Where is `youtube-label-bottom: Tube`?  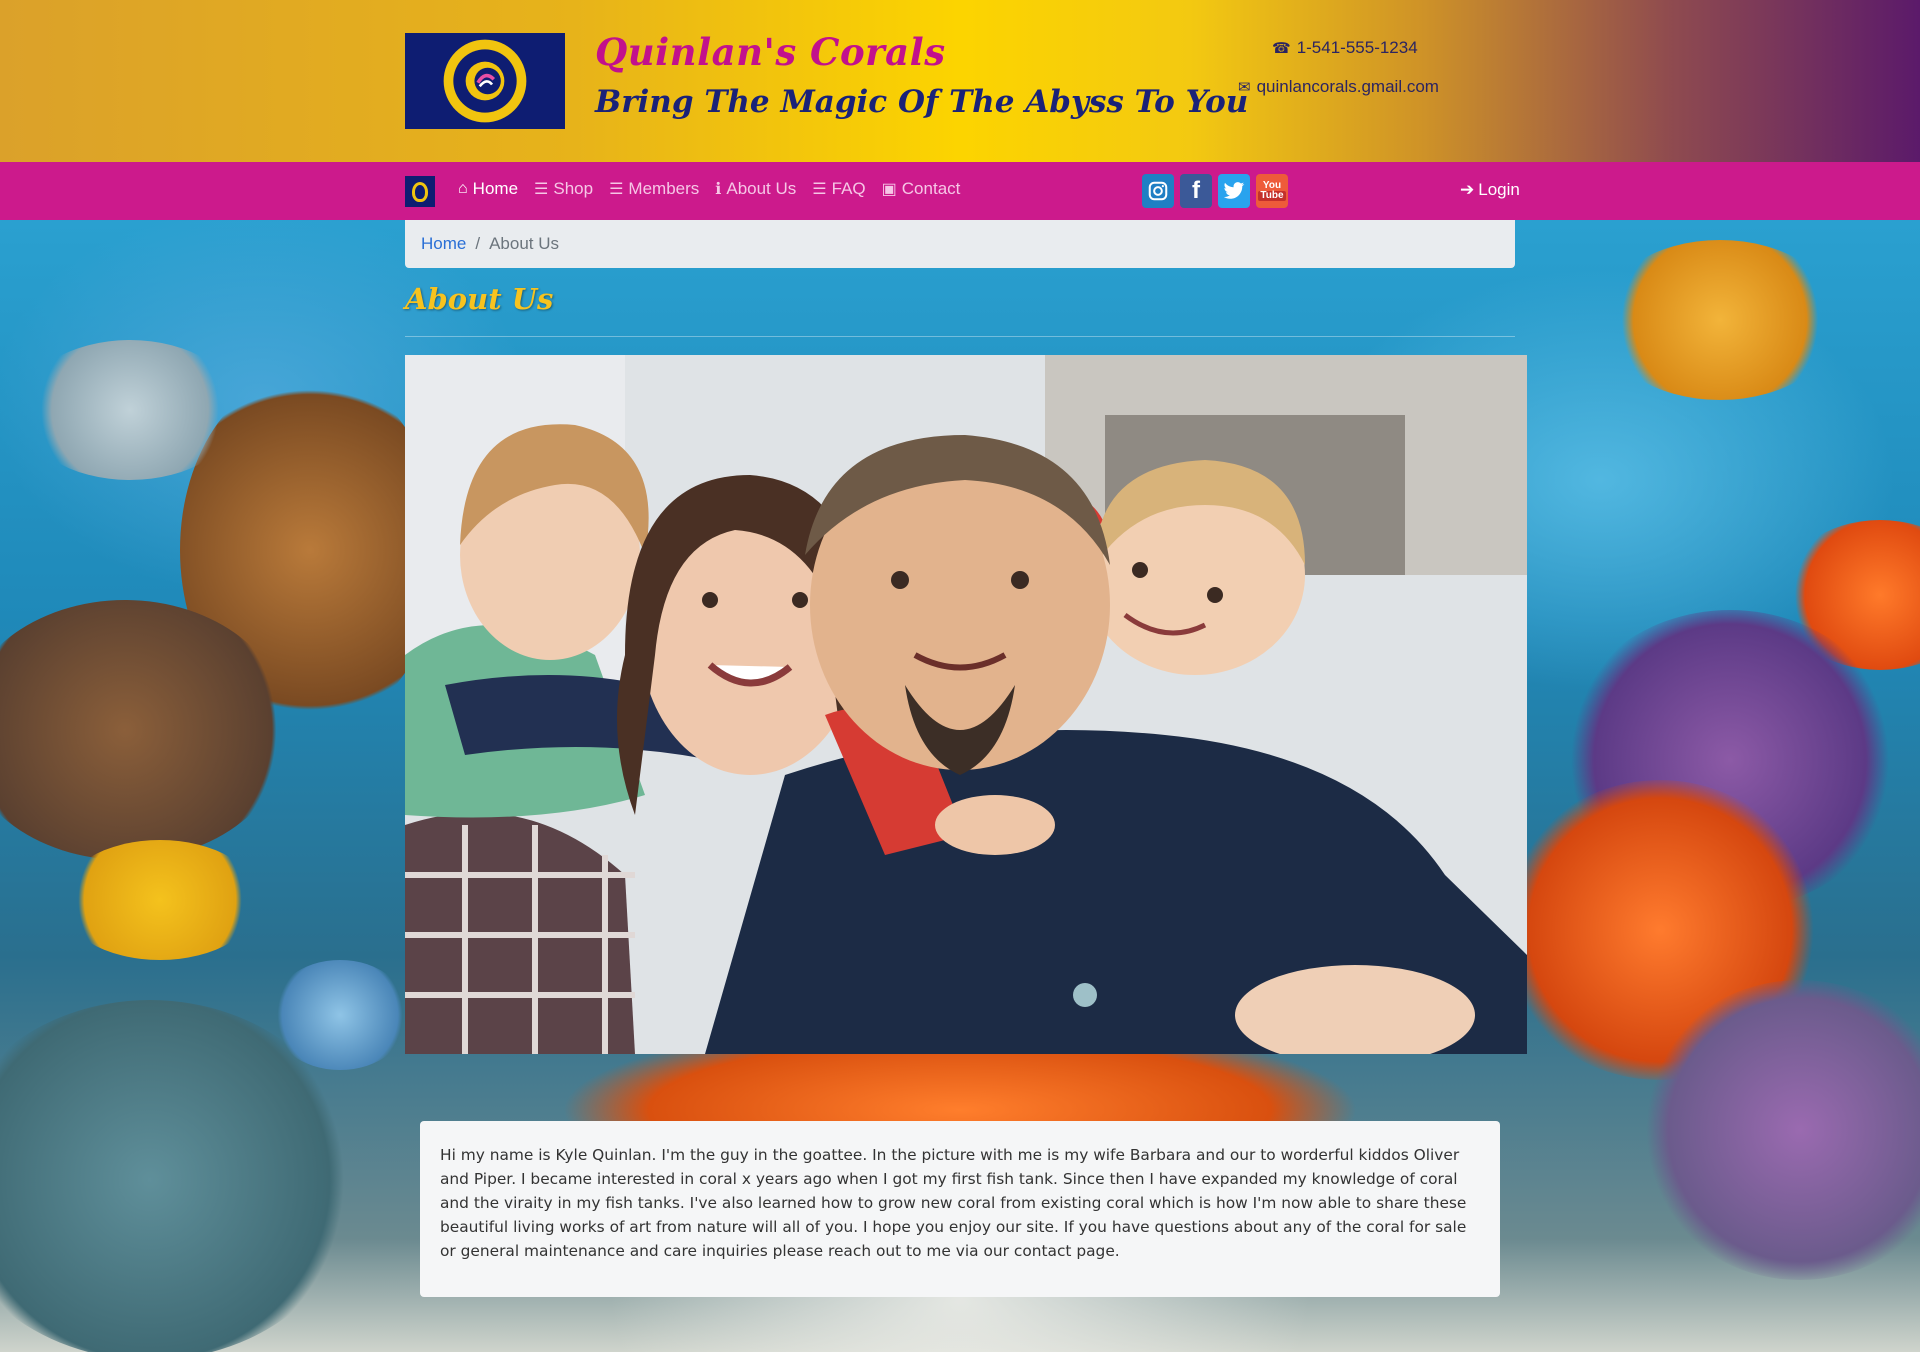
youtube-label-bottom: Tube is located at coordinates (1272, 195).